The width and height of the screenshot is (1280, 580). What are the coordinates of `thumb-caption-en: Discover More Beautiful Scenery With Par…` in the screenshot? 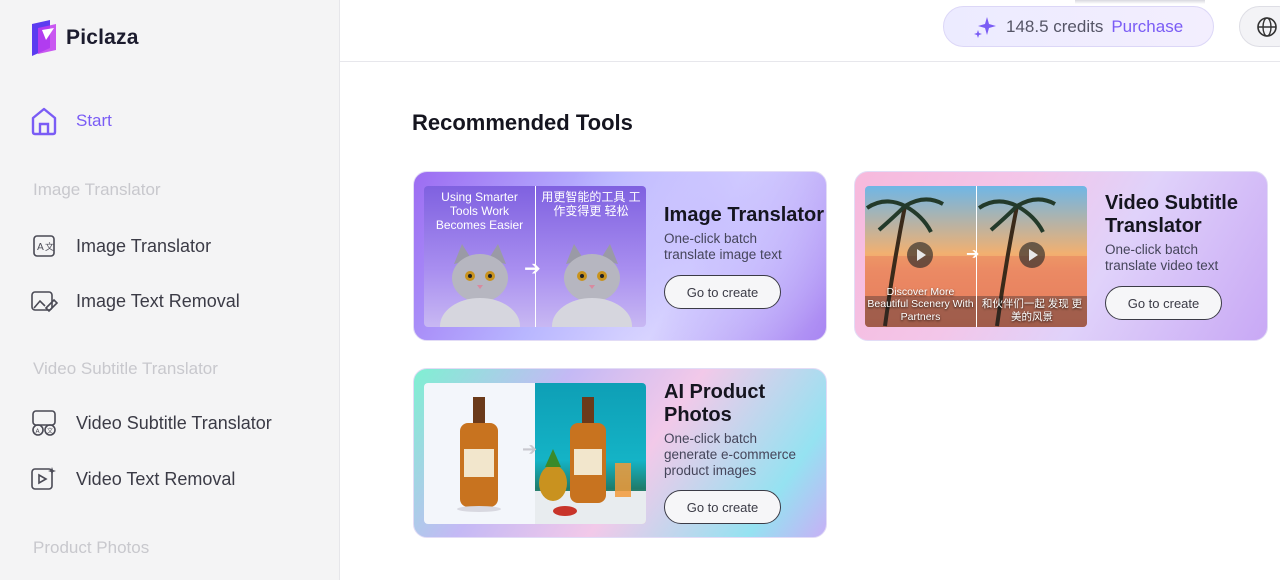 It's located at (920, 304).